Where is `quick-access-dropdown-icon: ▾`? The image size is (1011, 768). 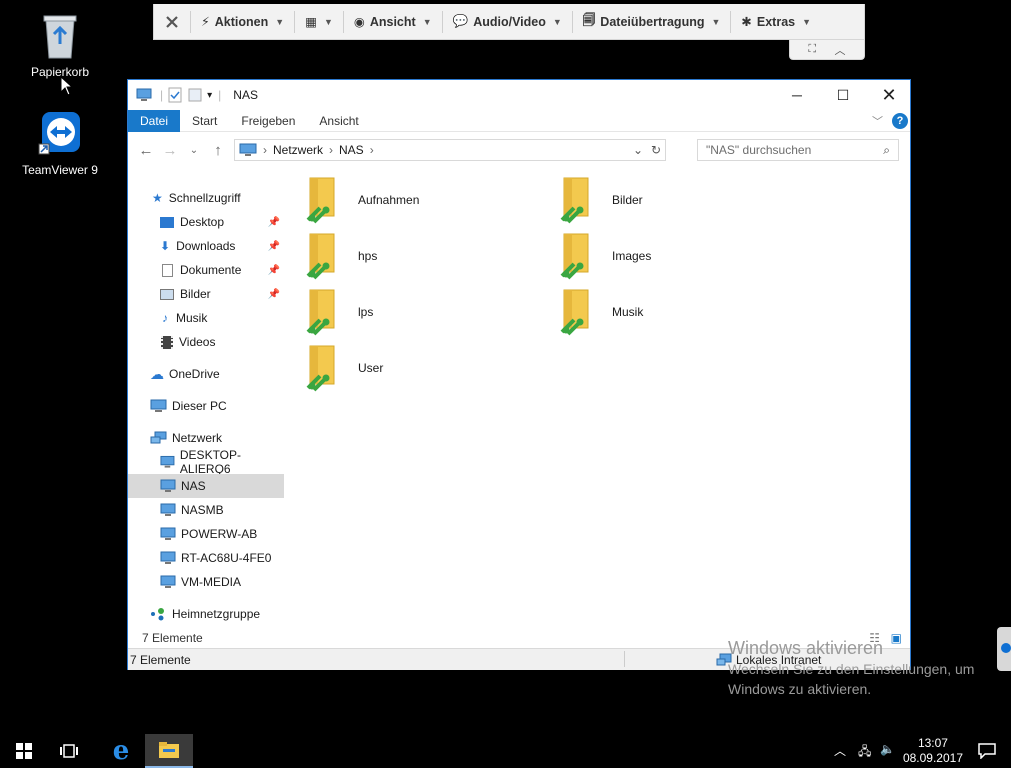 quick-access-dropdown-icon: ▾ is located at coordinates (209, 95).